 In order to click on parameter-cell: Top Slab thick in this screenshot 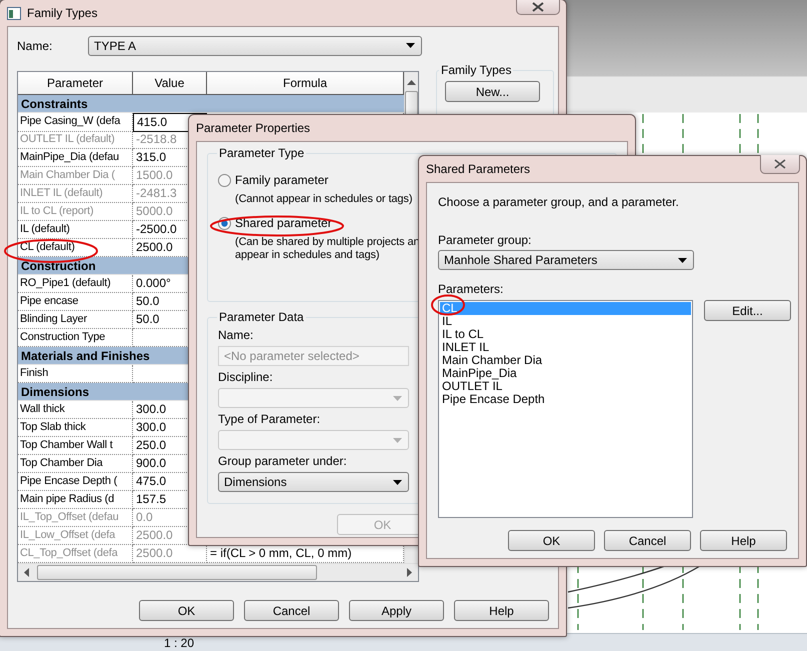, I will do `click(75, 428)`.